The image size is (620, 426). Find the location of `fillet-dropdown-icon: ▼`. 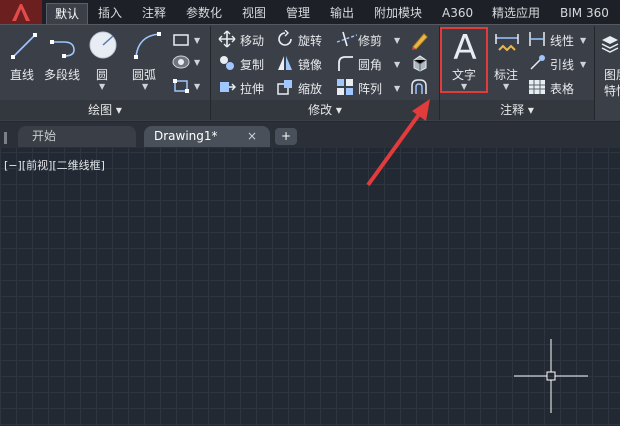

fillet-dropdown-icon: ▼ is located at coordinates (397, 64).